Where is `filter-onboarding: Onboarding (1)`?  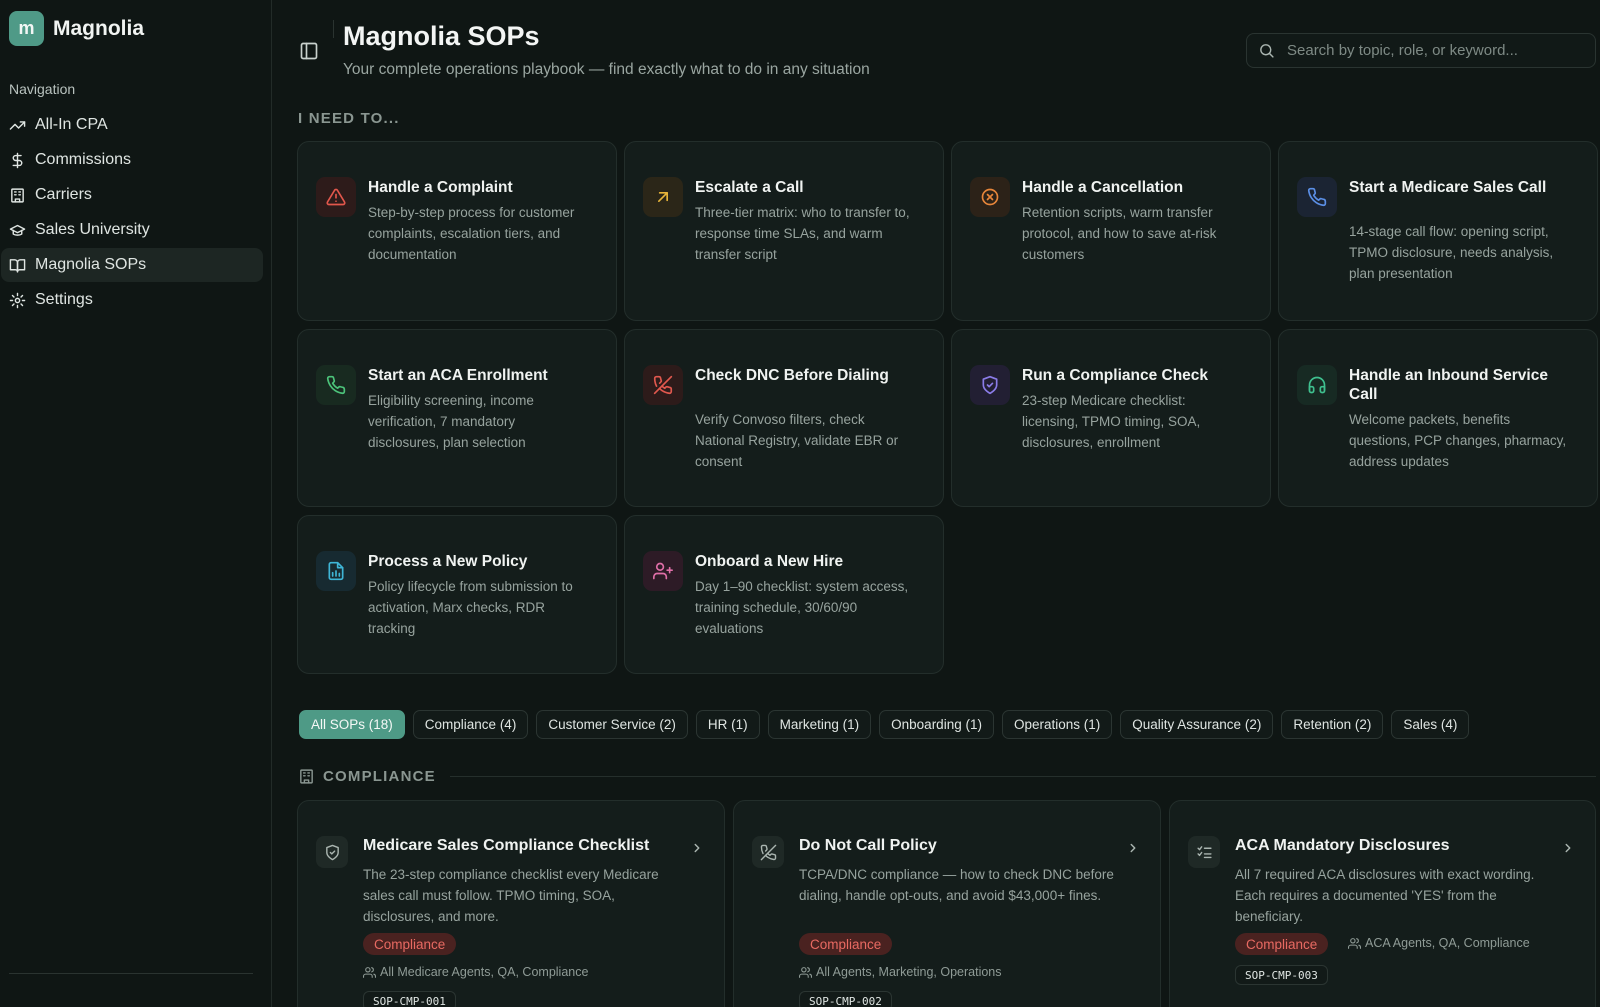 filter-onboarding: Onboarding (1) is located at coordinates (936, 724).